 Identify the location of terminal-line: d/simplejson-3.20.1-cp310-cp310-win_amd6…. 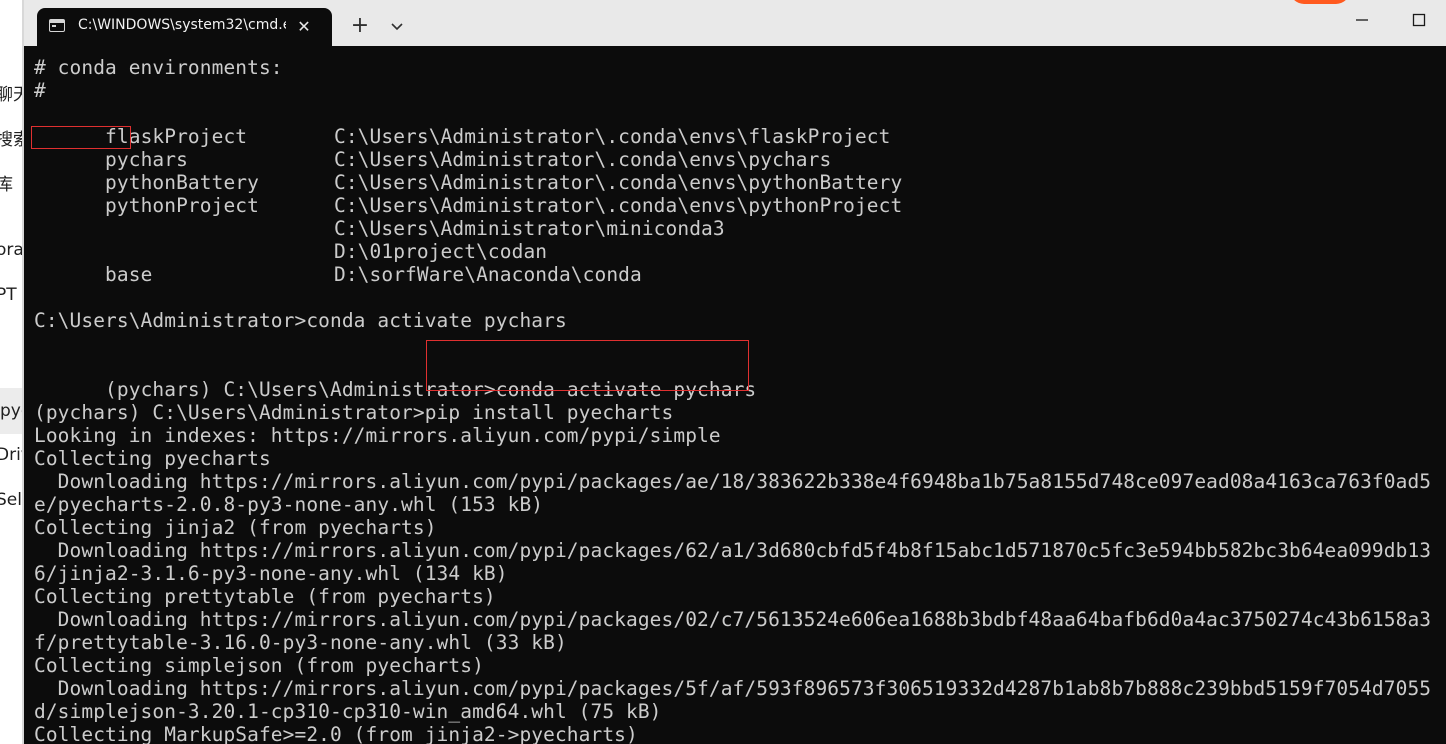
(348, 711).